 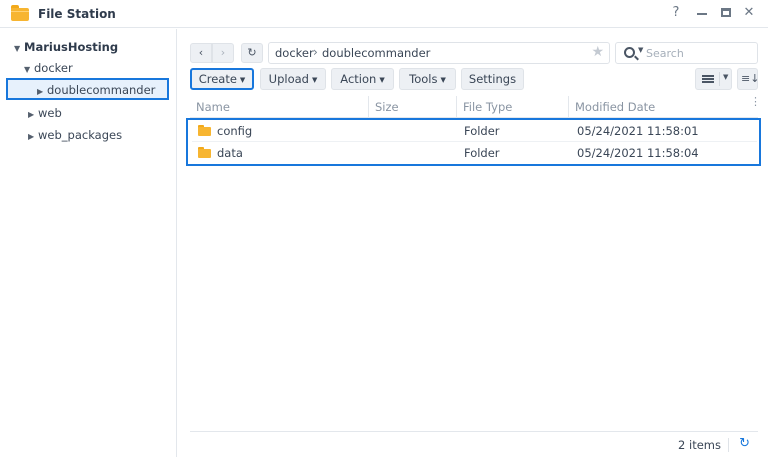 I want to click on tree-item-doublecommander: ▶ doublecommander, so click(x=87, y=89).